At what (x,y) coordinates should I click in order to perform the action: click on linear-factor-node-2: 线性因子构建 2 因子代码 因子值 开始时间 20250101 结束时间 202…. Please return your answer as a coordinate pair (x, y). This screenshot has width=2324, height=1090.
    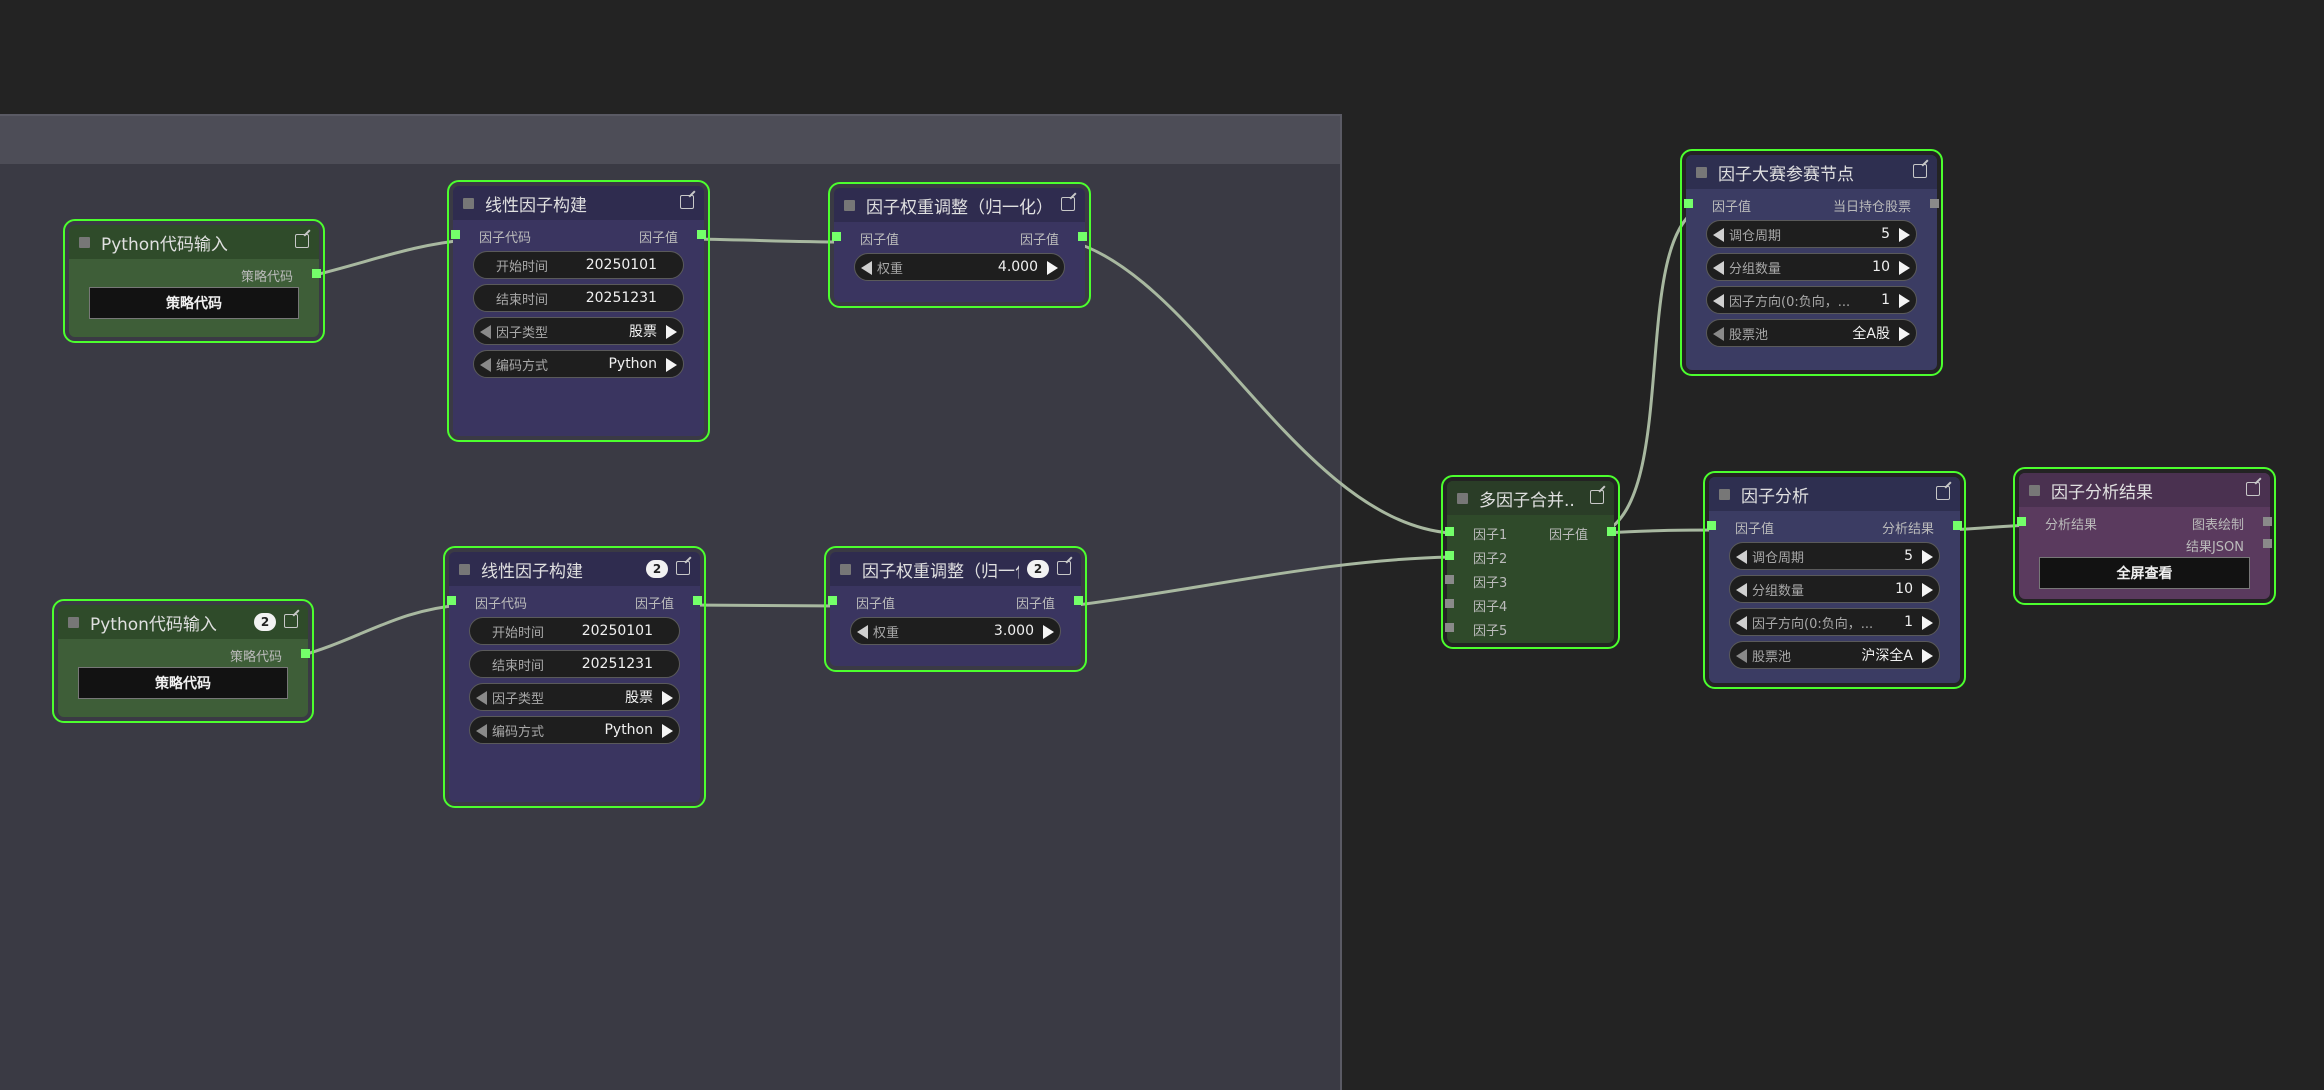
    Looking at the image, I should click on (574, 677).